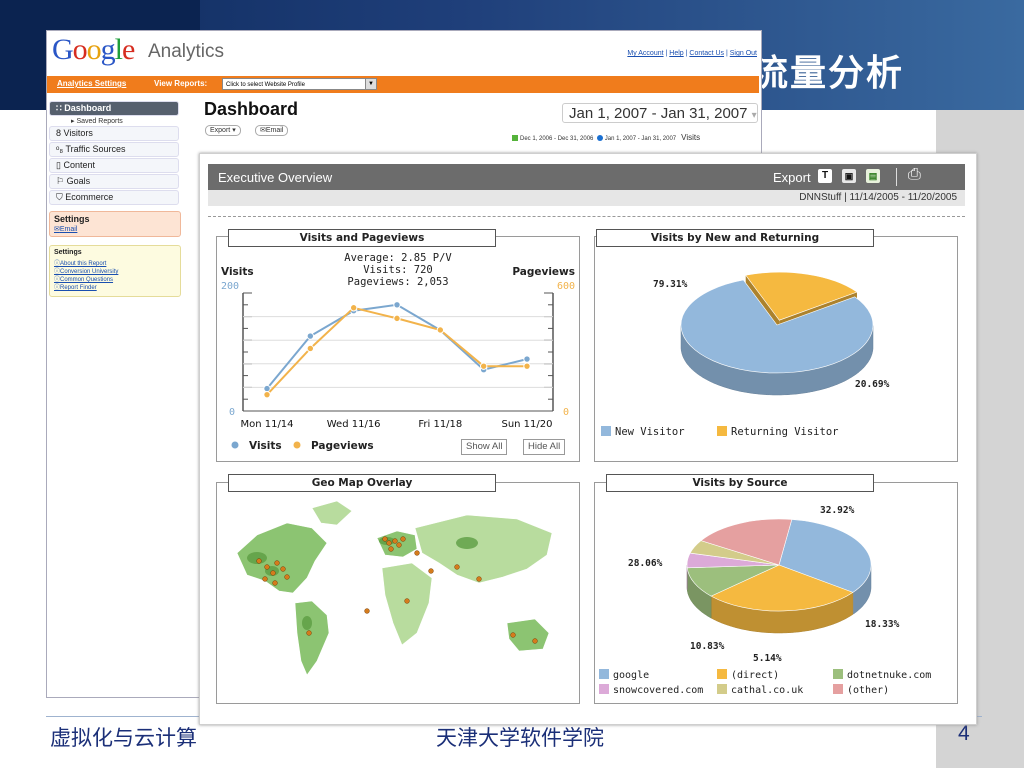 This screenshot has height=768, width=1024. I want to click on sidebar-item-label: Traffic Sources, so click(95, 149).